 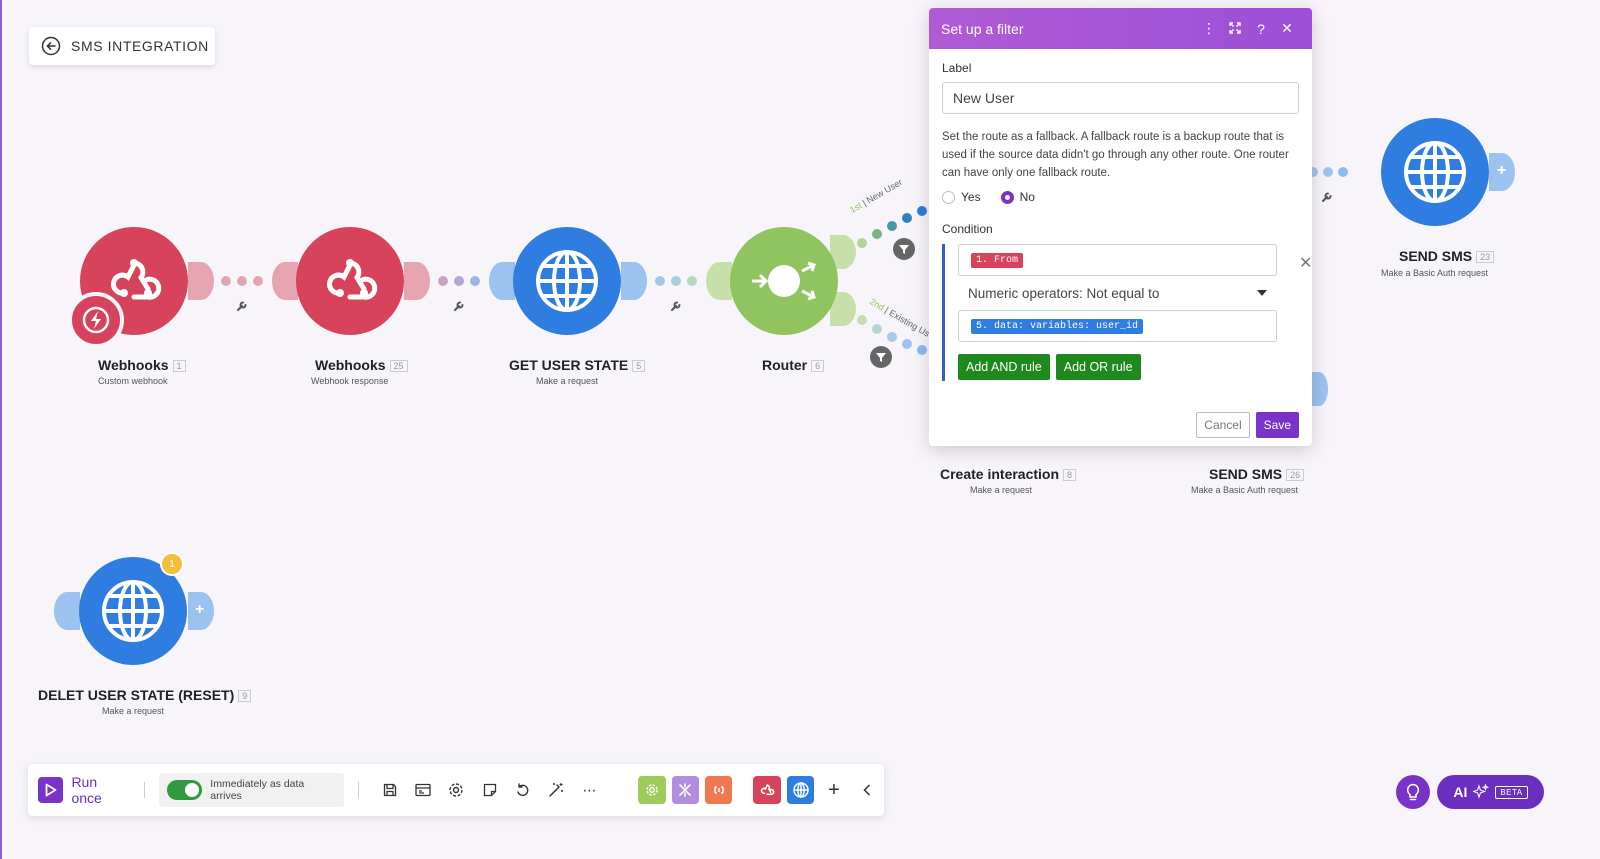 I want to click on module-name: Router 6, so click(x=793, y=365).